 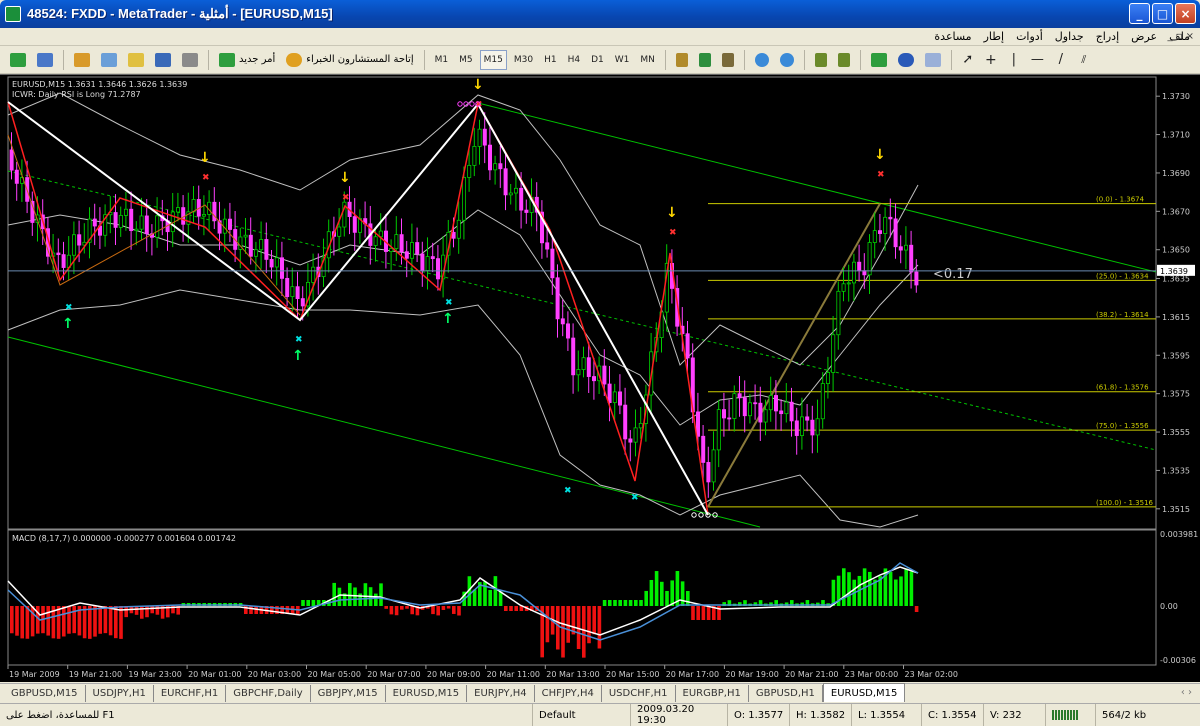 I want to click on data-window-icon, so click(x=109, y=60).